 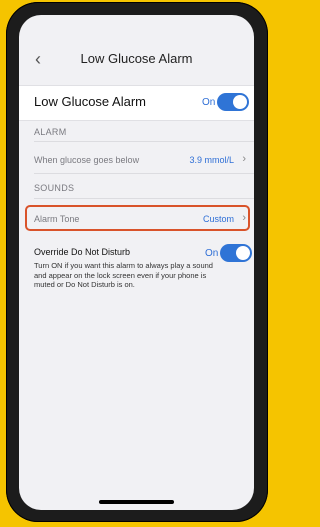 I want to click on low-glucose-alarm-toggle, so click(x=233, y=102).